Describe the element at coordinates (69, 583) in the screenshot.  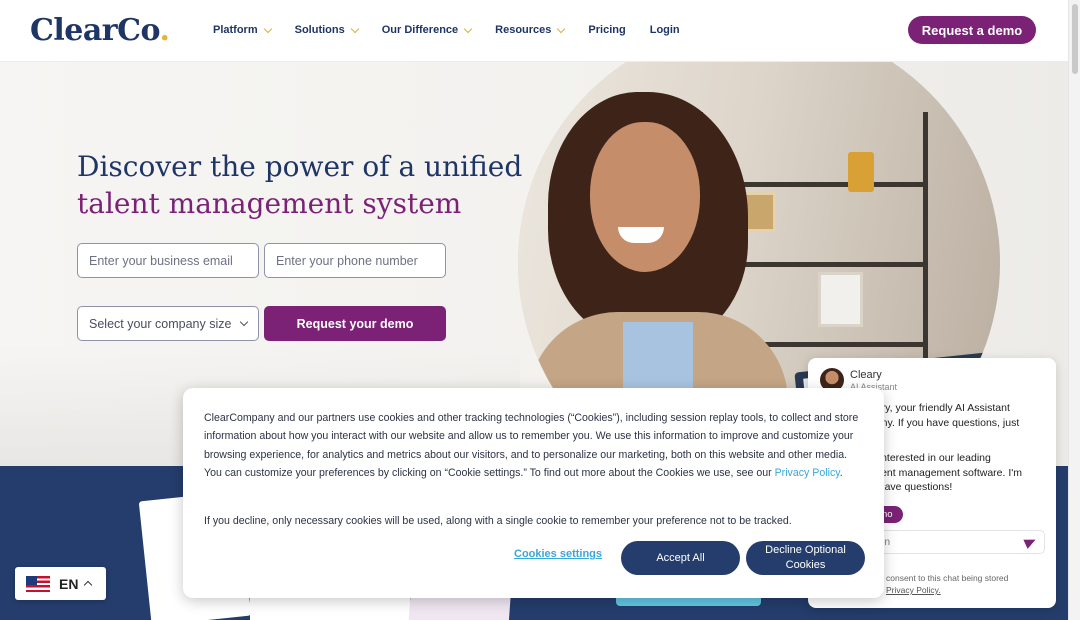
I see `language-code: EN` at that location.